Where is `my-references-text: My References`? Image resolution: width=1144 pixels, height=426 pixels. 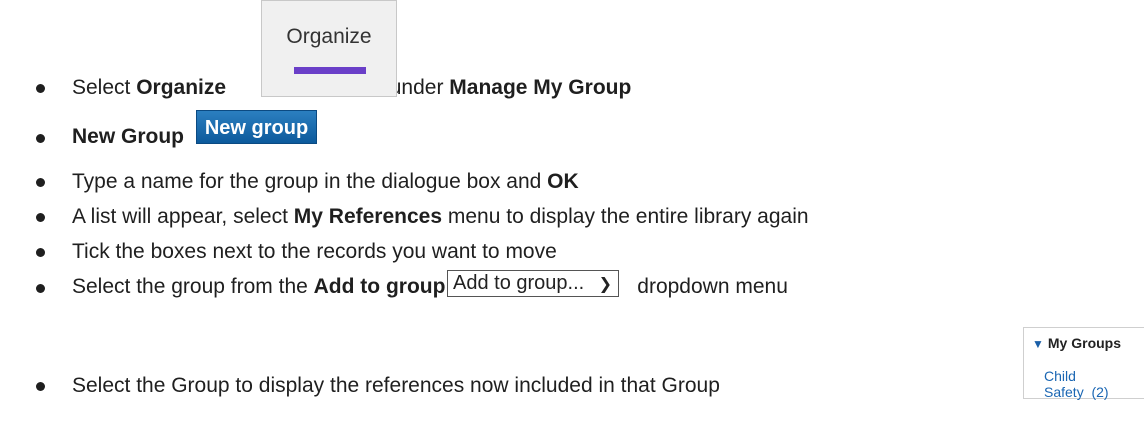 my-references-text: My References is located at coordinates (368, 216).